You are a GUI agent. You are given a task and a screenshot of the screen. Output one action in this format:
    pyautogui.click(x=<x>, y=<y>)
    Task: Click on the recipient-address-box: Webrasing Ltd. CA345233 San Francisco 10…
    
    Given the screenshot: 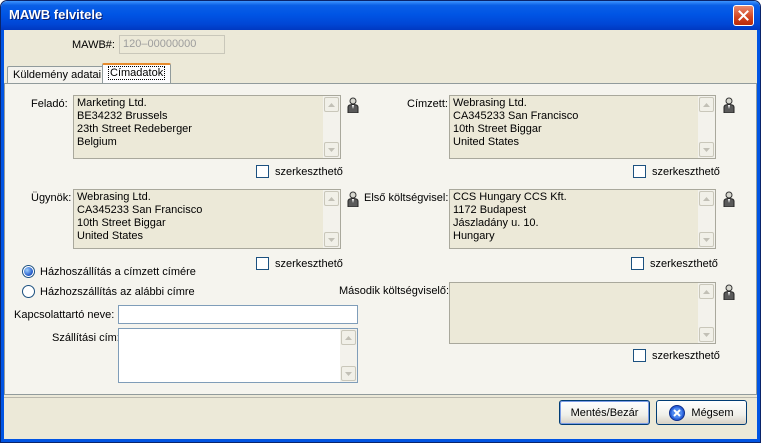 What is the action you would take?
    pyautogui.click(x=582, y=127)
    